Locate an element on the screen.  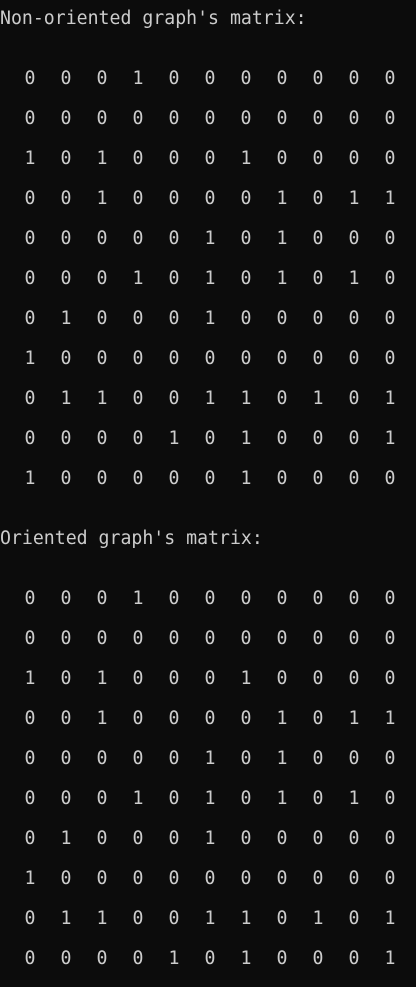
matrix-row: 0 1 1 0 0 1 1 0 1 0 1 is located at coordinates (208, 407).